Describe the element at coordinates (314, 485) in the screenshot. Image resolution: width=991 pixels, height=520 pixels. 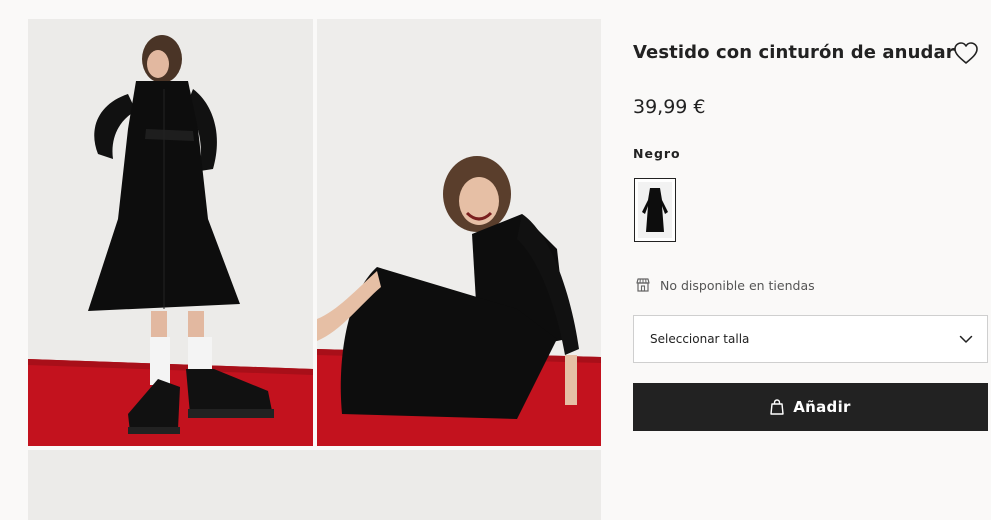
I see `product-image-more` at that location.